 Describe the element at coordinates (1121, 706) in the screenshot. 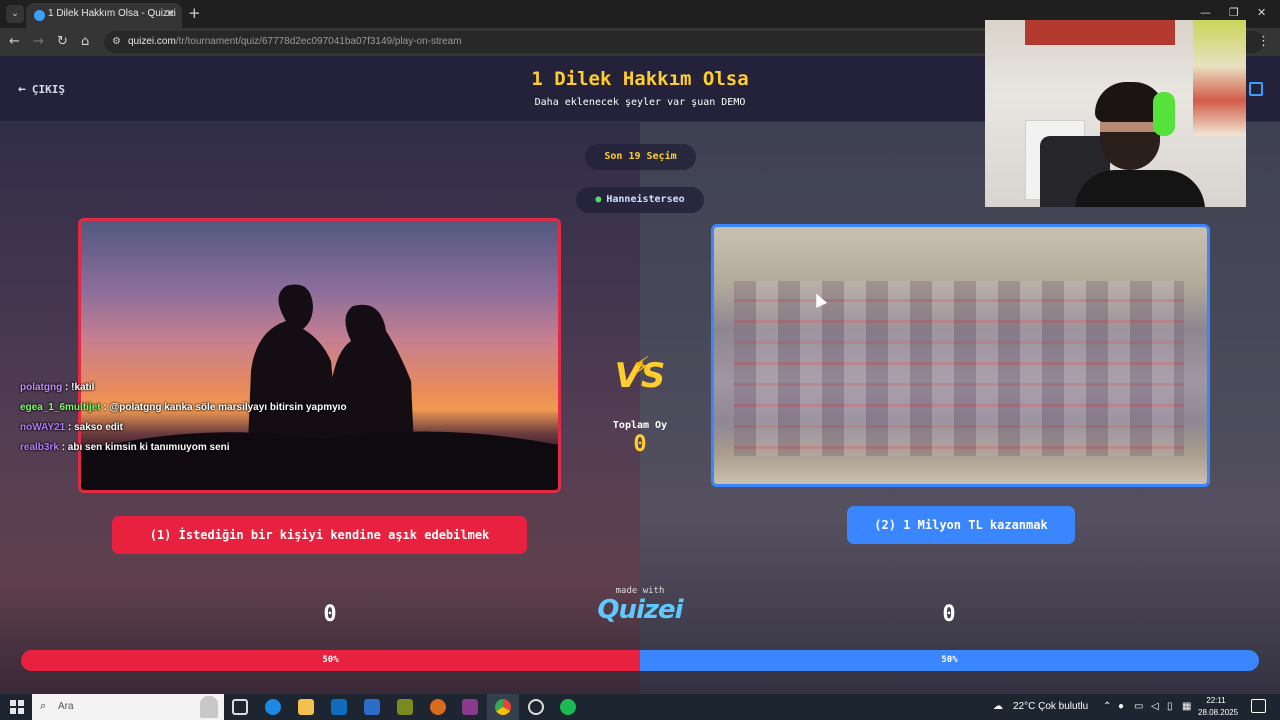

I see `microphone-icon: ●` at that location.